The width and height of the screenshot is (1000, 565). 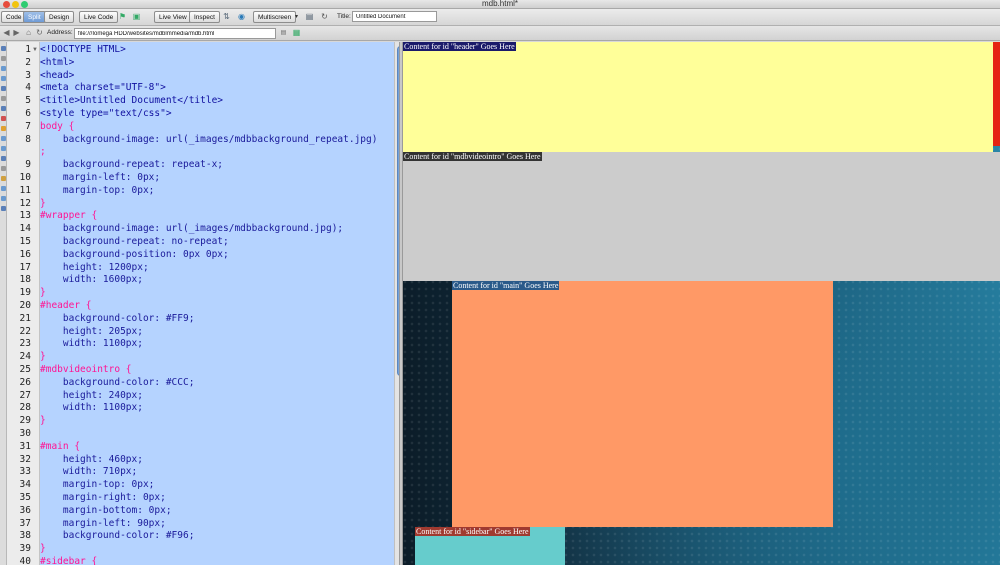 I want to click on syntax-error-icon, so click(x=3, y=128).